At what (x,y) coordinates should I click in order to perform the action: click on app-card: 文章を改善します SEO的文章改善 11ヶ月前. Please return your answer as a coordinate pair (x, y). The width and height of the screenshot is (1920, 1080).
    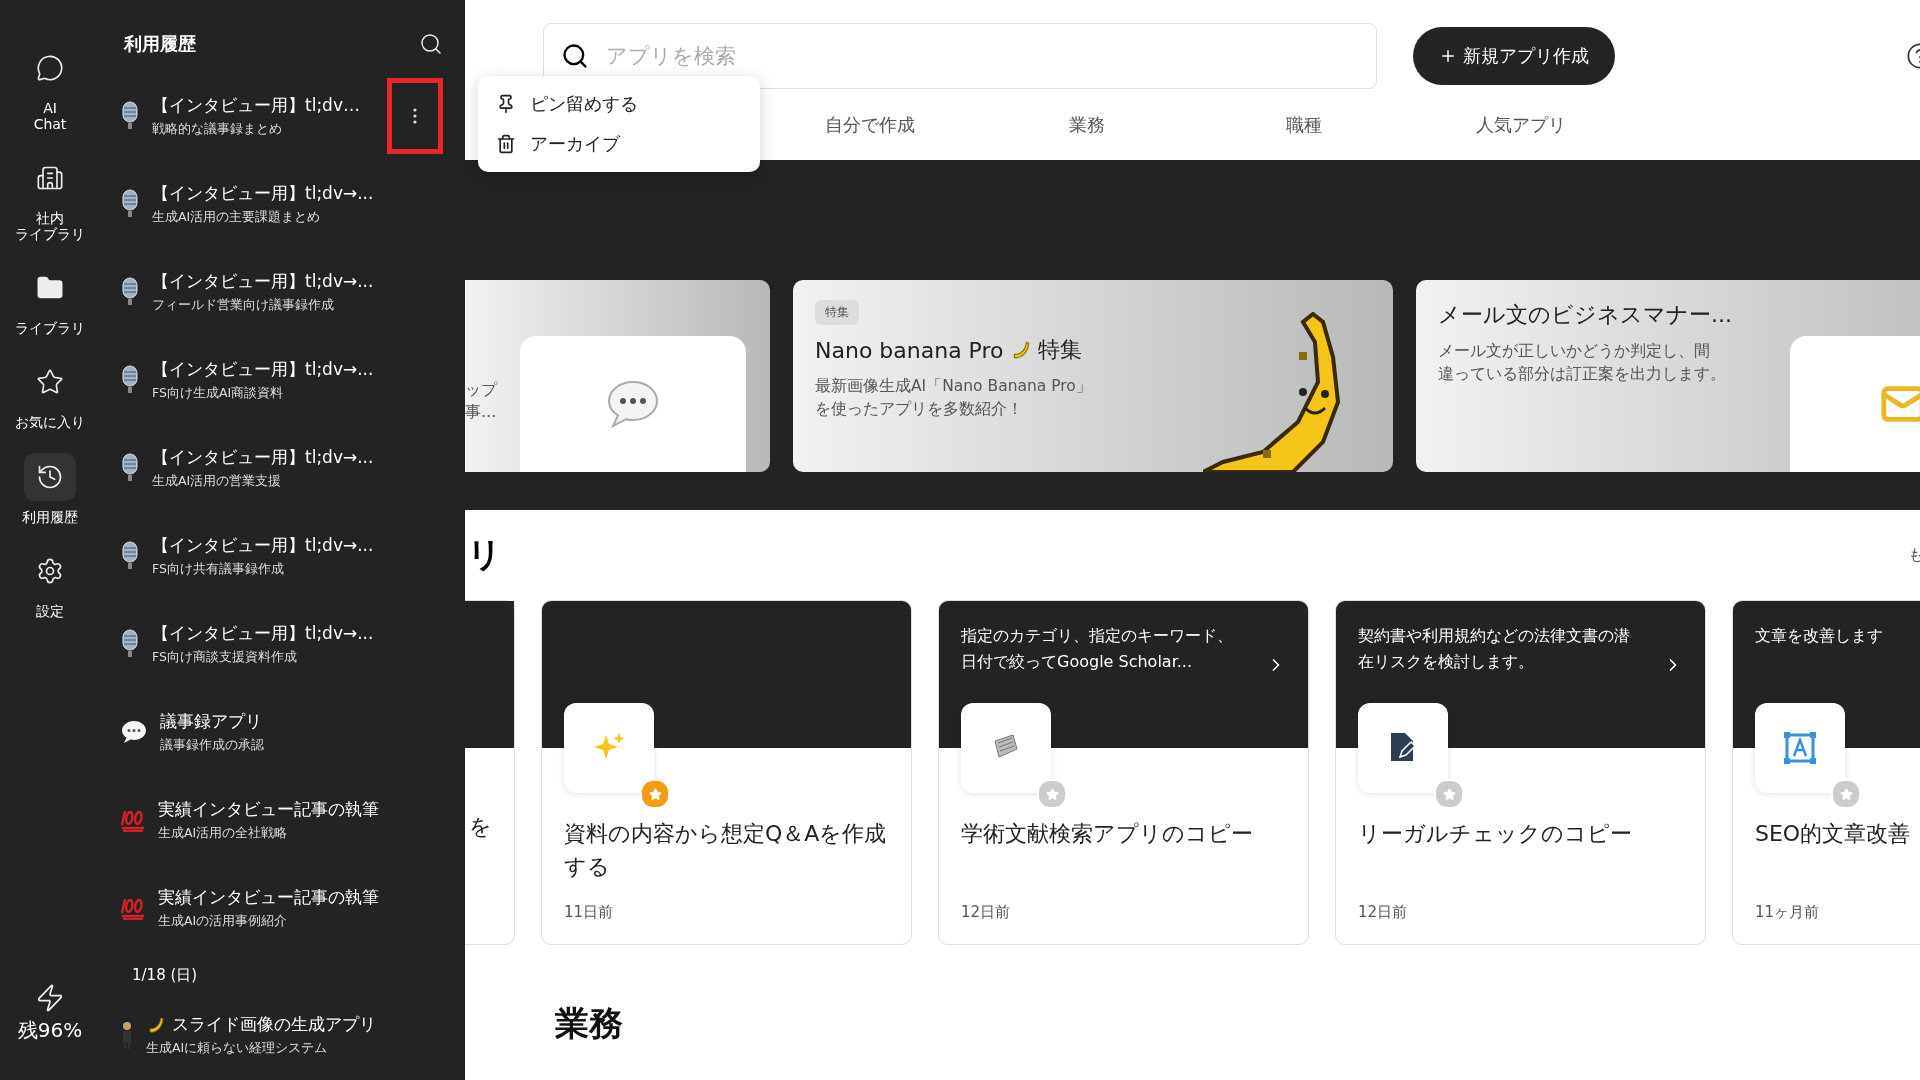
    Looking at the image, I should click on (1826, 772).